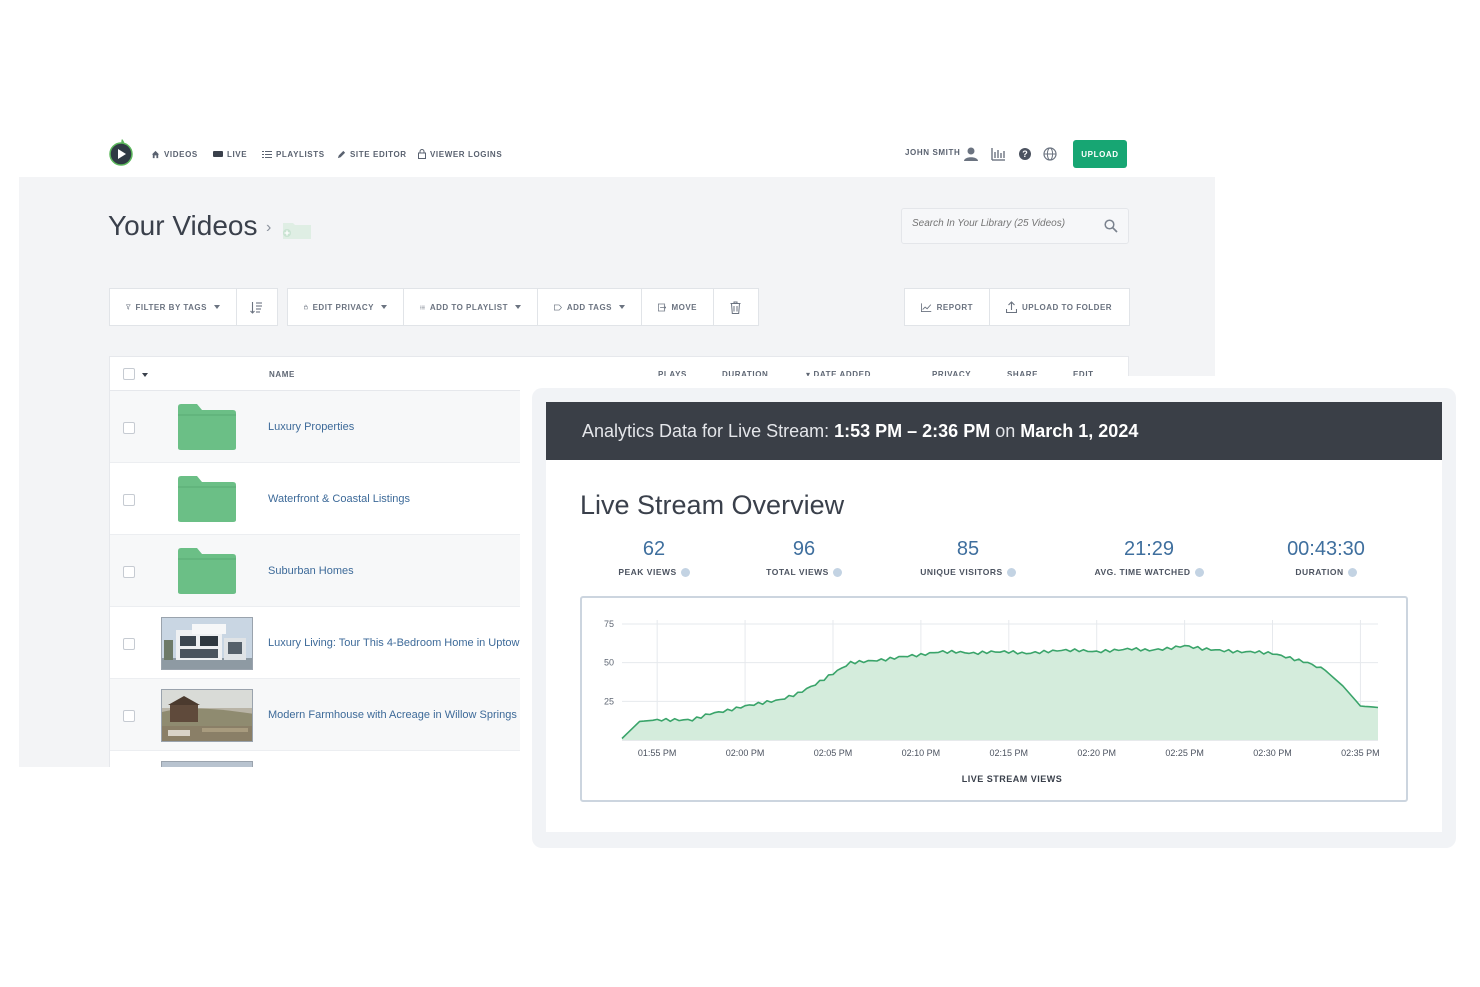 The height and width of the screenshot is (987, 1480). I want to click on nav-videos: VIDEOS, so click(174, 154).